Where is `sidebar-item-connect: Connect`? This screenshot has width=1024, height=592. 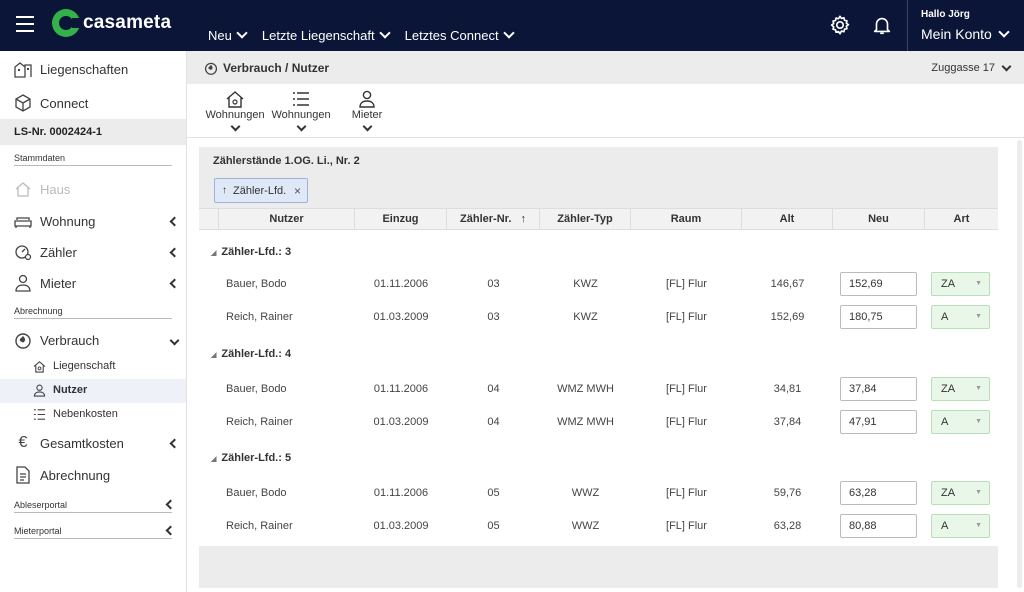
sidebar-item-connect: Connect is located at coordinates (93, 103).